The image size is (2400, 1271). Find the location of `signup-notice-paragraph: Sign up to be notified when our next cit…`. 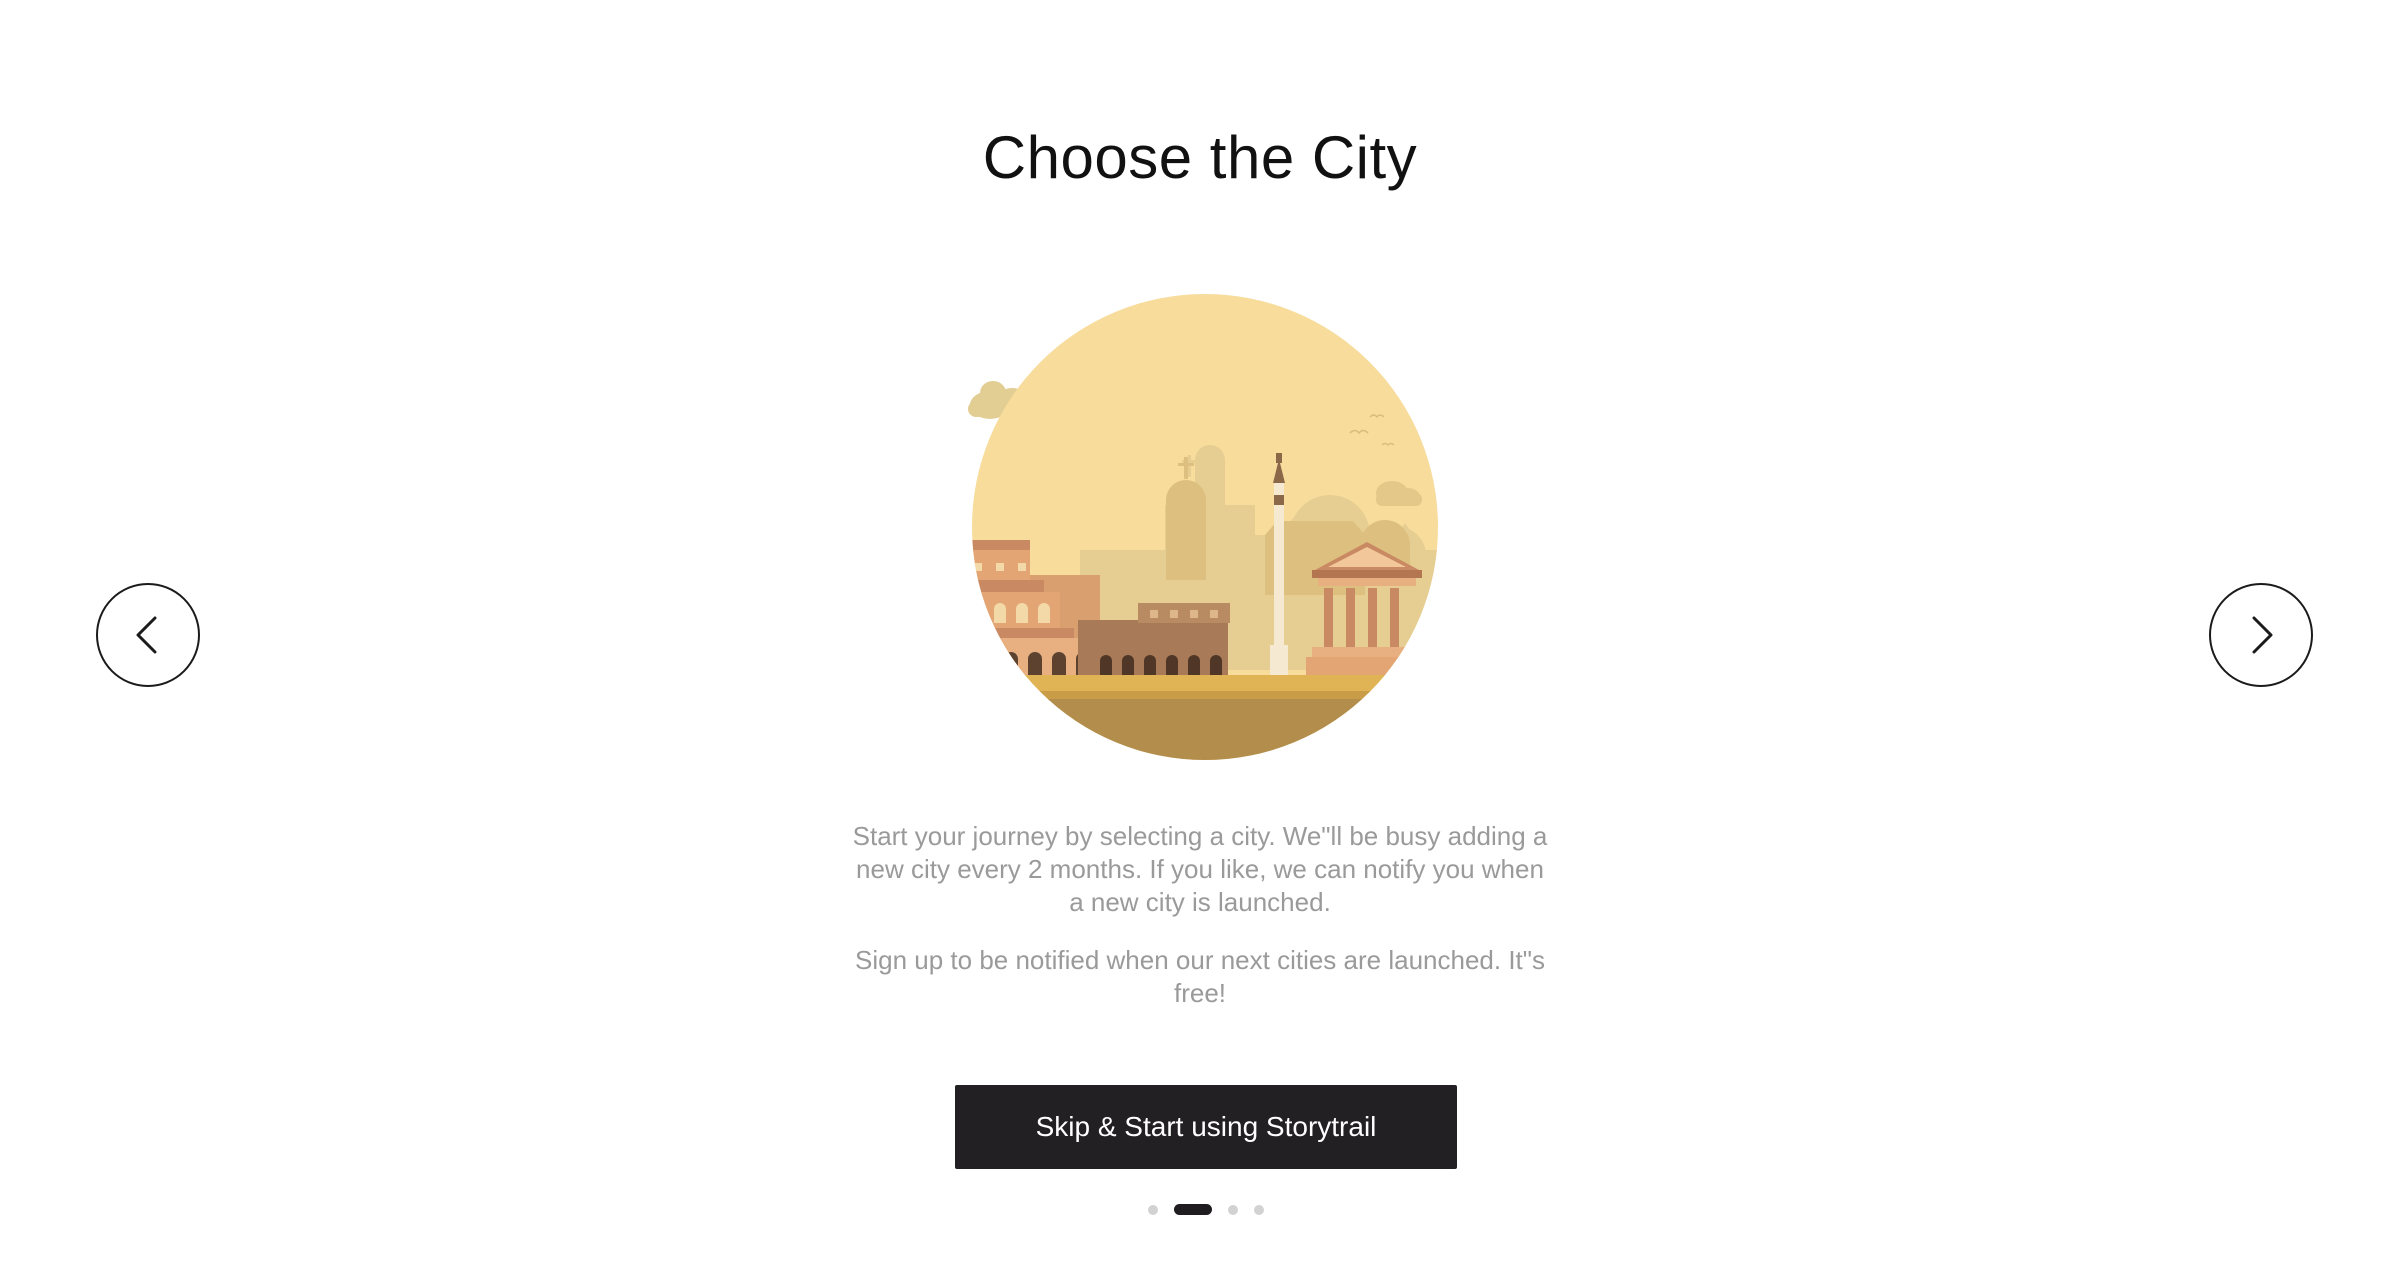

signup-notice-paragraph: Sign up to be notified when our next cit… is located at coordinates (1200, 976).